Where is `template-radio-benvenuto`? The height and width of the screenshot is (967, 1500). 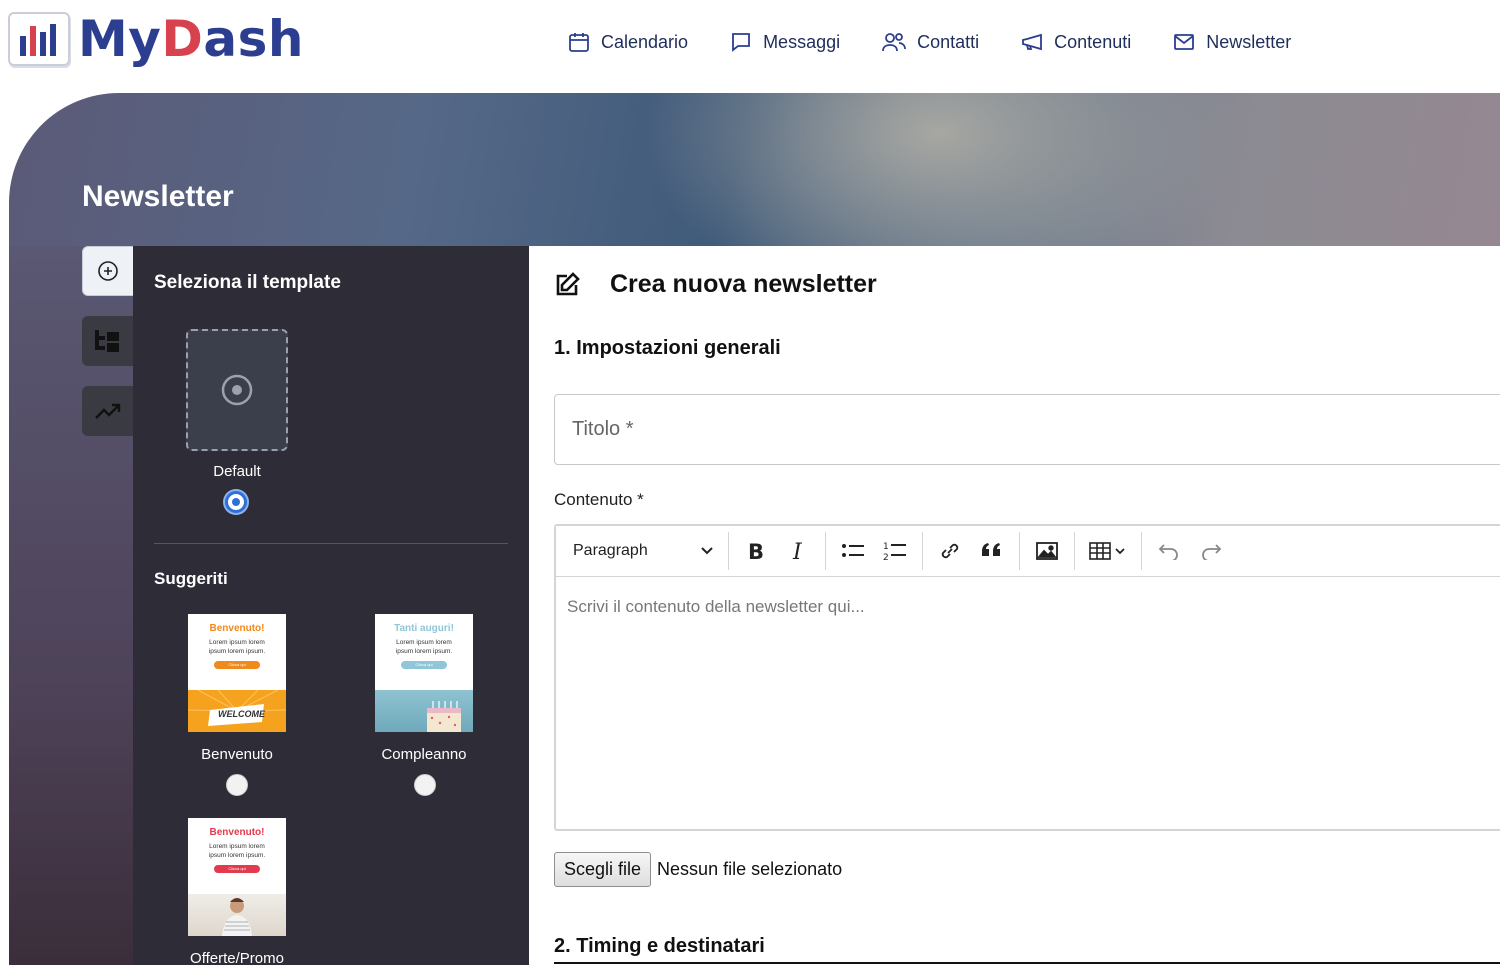 template-radio-benvenuto is located at coordinates (237, 785).